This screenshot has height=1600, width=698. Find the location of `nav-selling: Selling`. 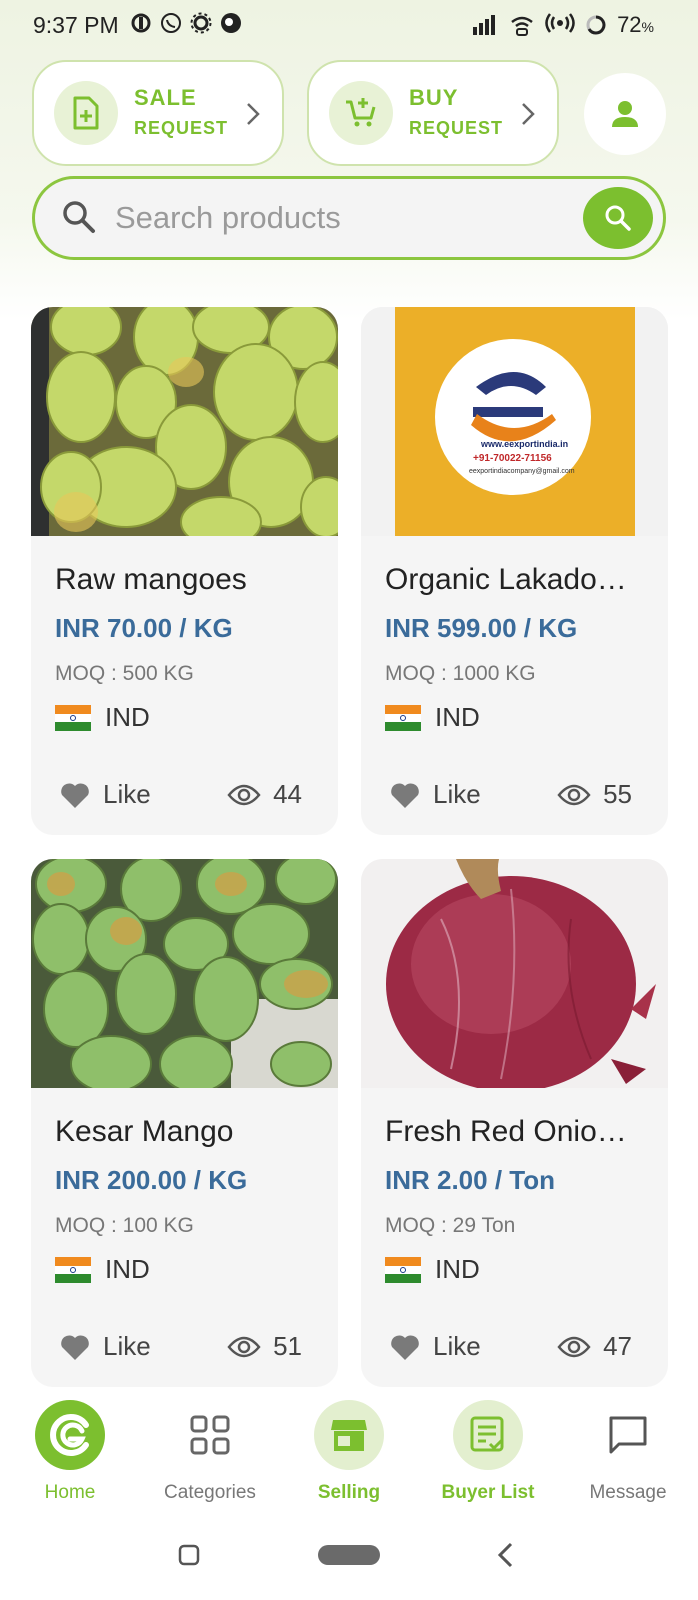

nav-selling: Selling is located at coordinates (349, 1452).